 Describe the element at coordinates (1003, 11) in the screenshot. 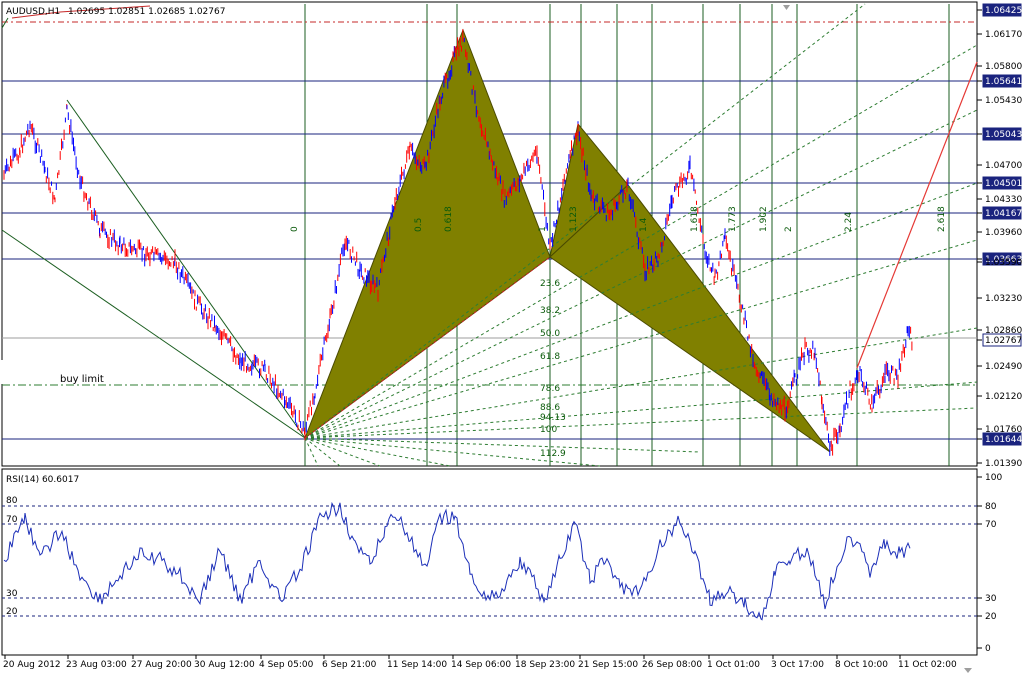

I see `price-label: 1.06425` at that location.